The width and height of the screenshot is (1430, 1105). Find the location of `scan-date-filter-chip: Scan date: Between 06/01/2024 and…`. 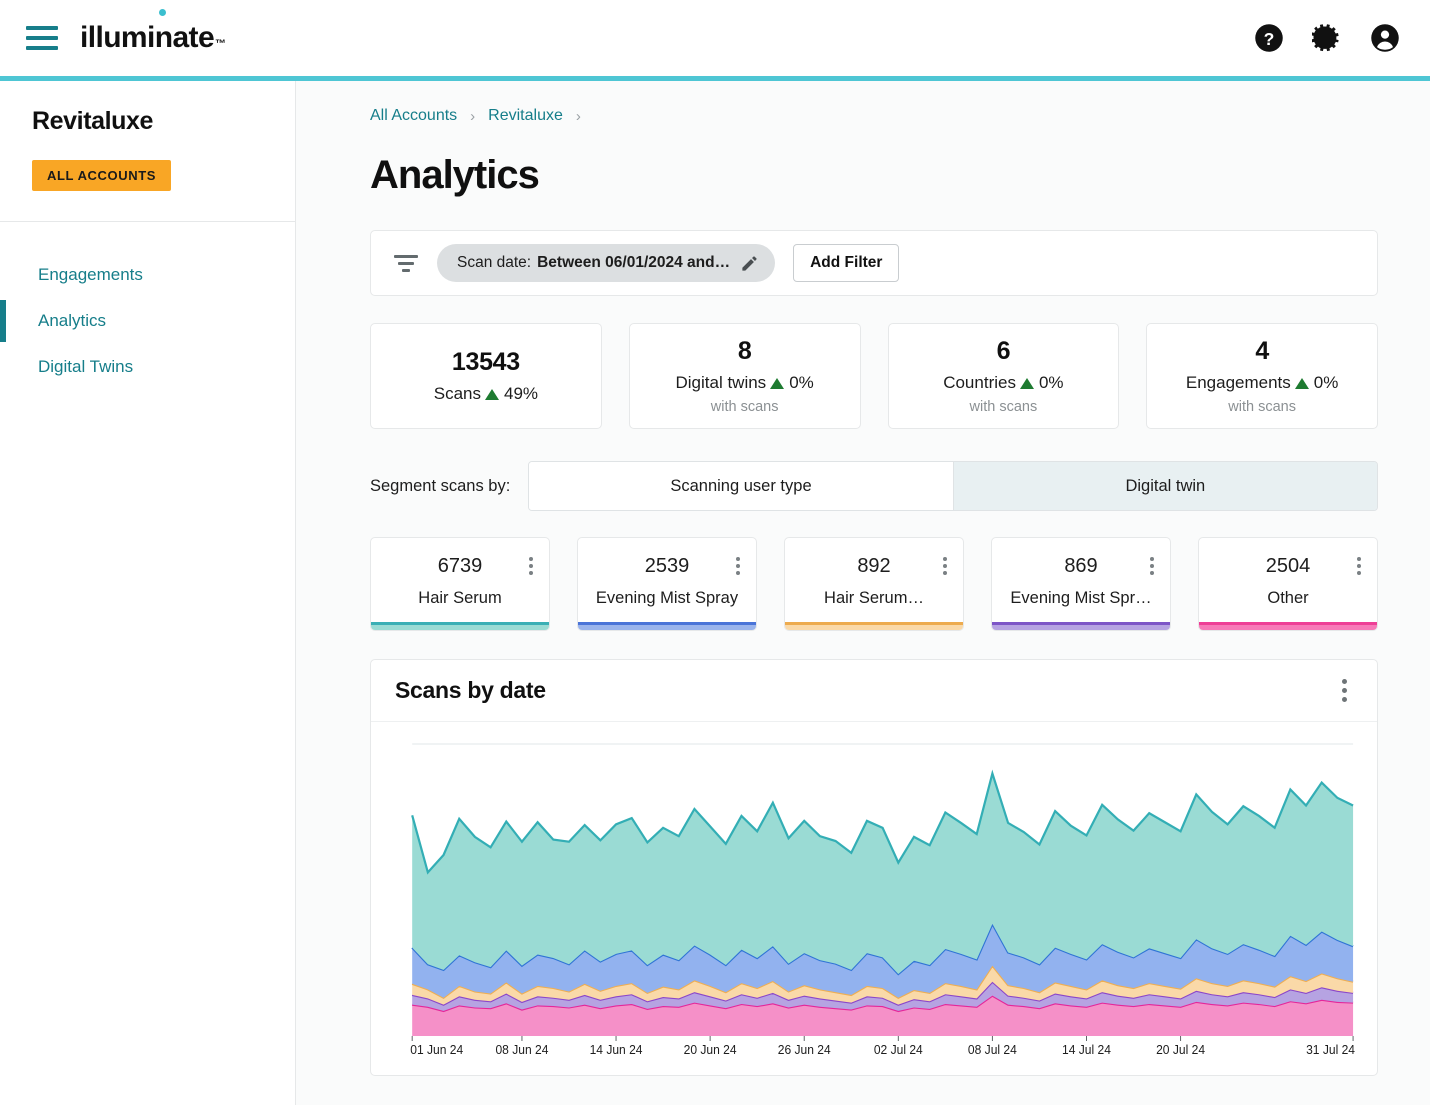

scan-date-filter-chip: Scan date: Between 06/01/2024 and… is located at coordinates (606, 263).